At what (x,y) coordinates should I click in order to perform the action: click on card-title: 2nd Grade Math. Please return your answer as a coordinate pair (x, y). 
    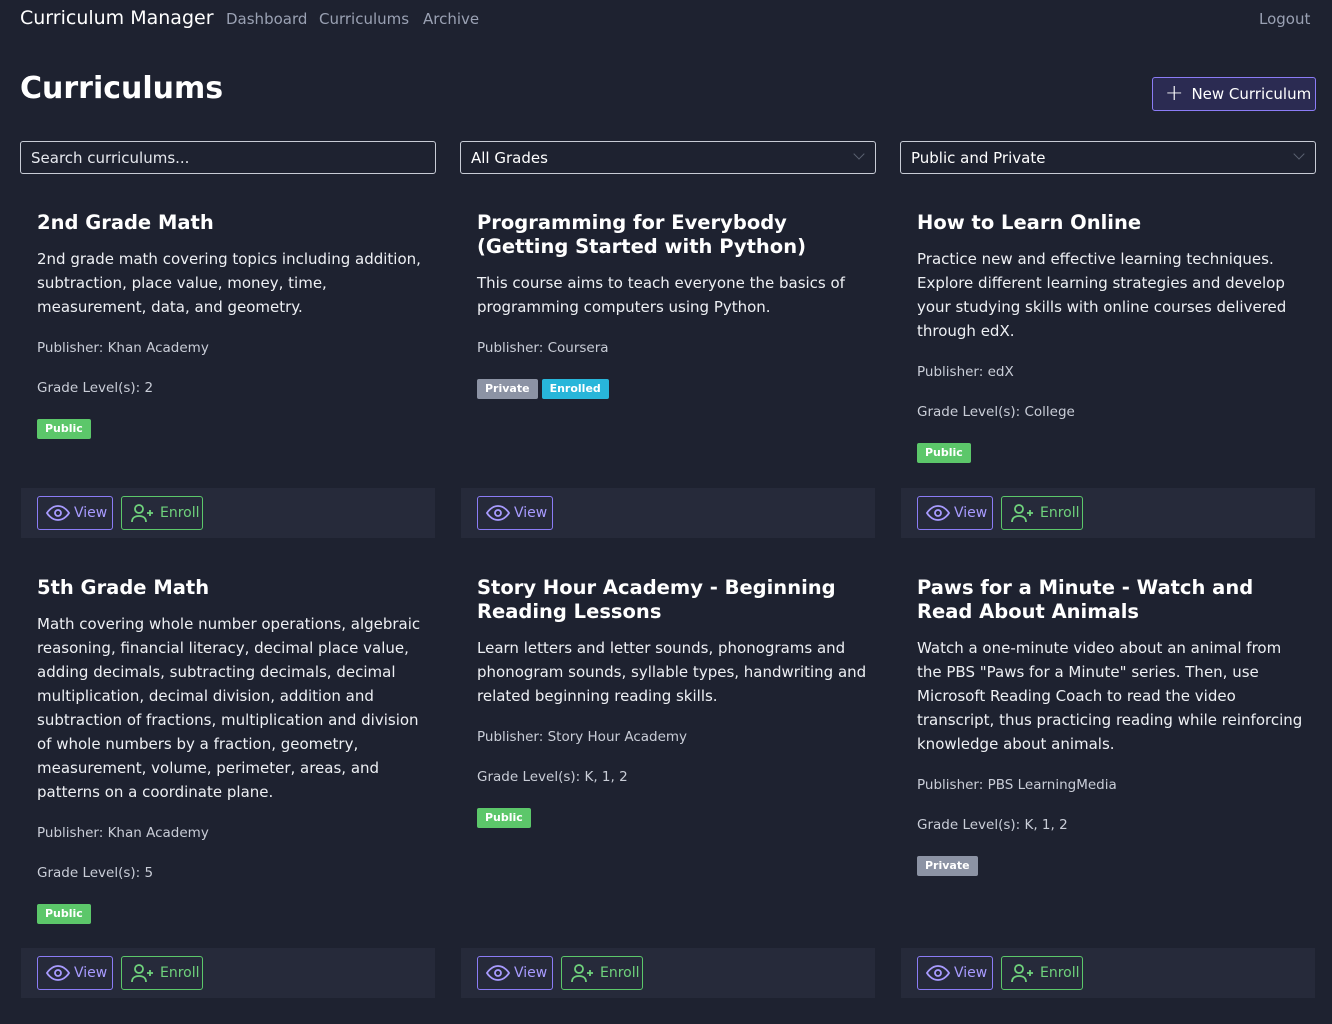
    Looking at the image, I should click on (125, 222).